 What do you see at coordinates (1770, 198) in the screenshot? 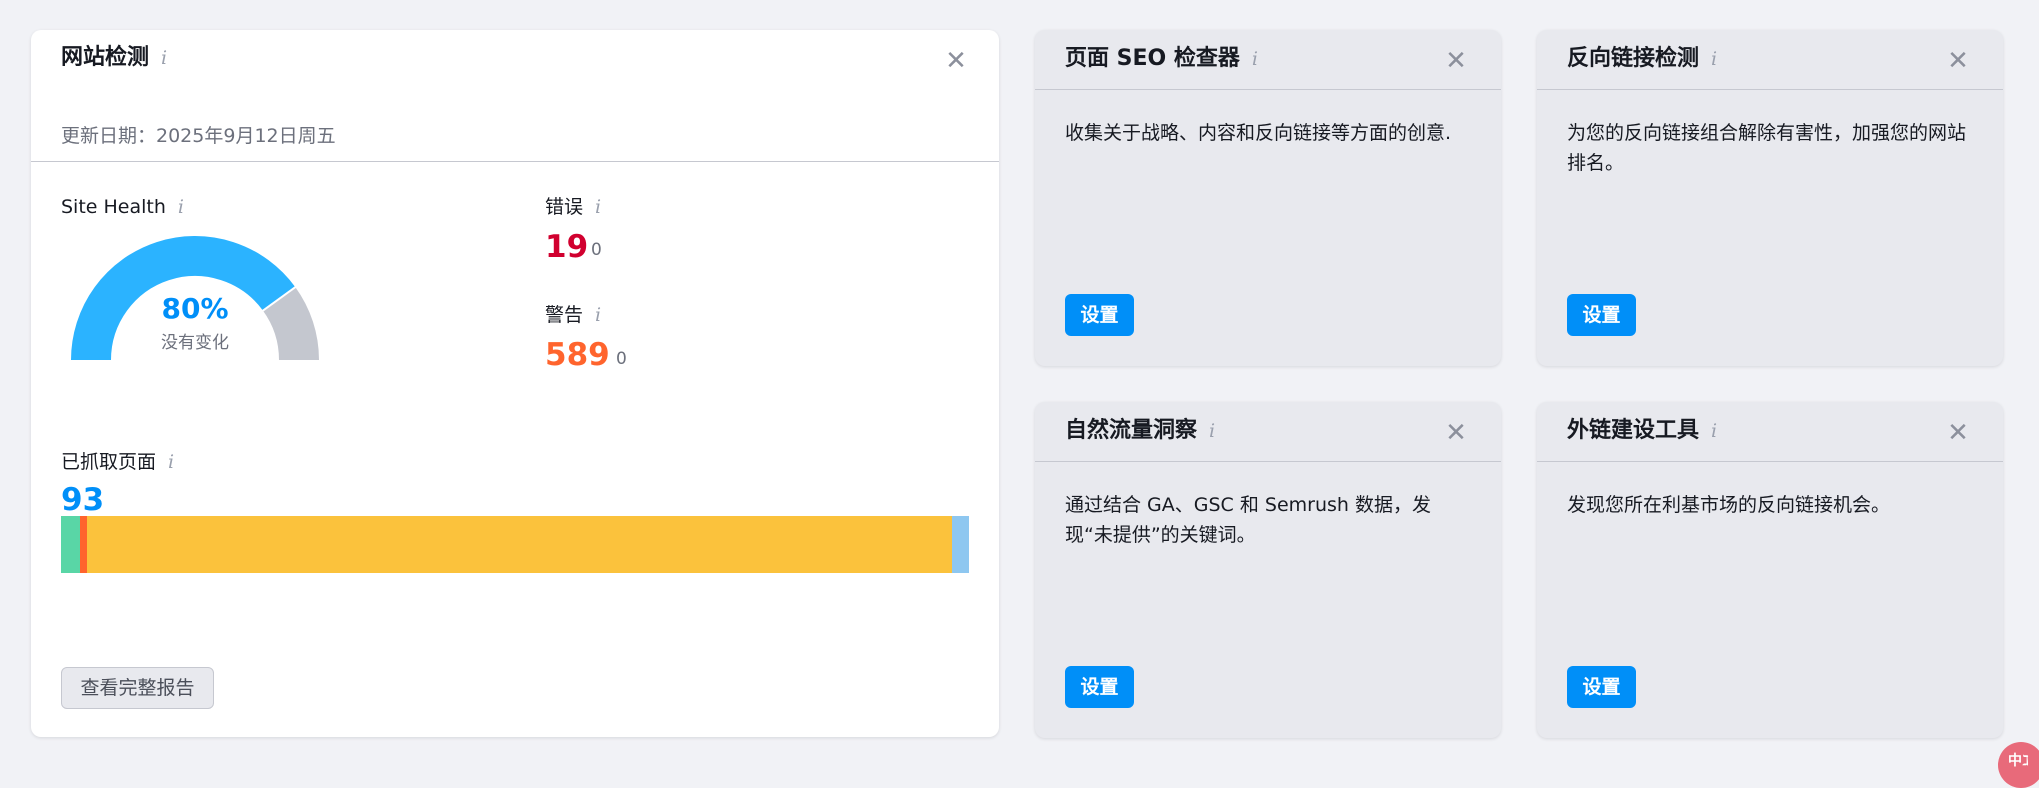
I see `promo-card-backlink-audit: 反向链接检测 i ✕ 为您的反向链接组合解除有害性，加强您的网站排名。 设置` at bounding box center [1770, 198].